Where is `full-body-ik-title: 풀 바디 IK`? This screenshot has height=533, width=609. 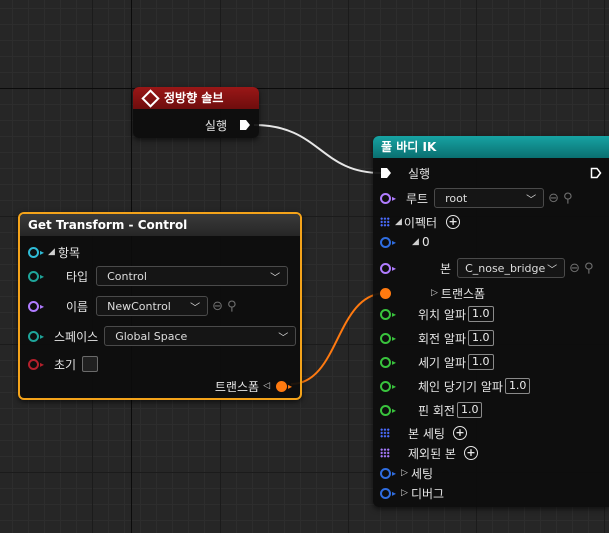 full-body-ik-title: 풀 바디 IK is located at coordinates (409, 147).